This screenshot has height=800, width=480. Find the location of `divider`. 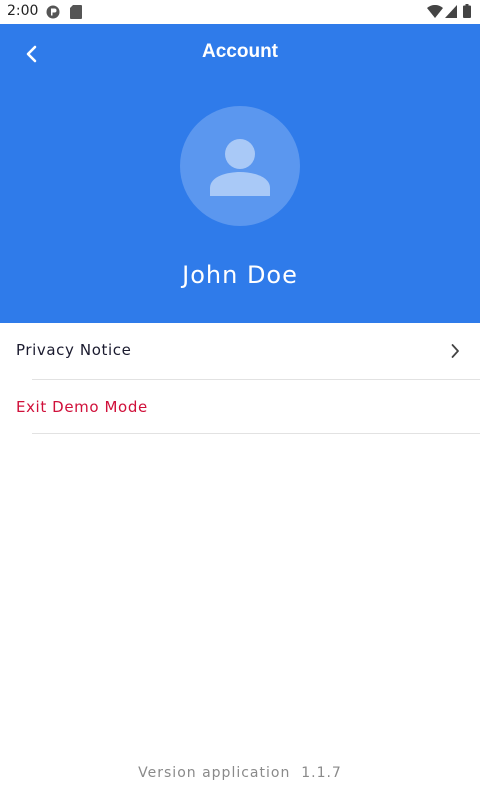

divider is located at coordinates (256, 433).